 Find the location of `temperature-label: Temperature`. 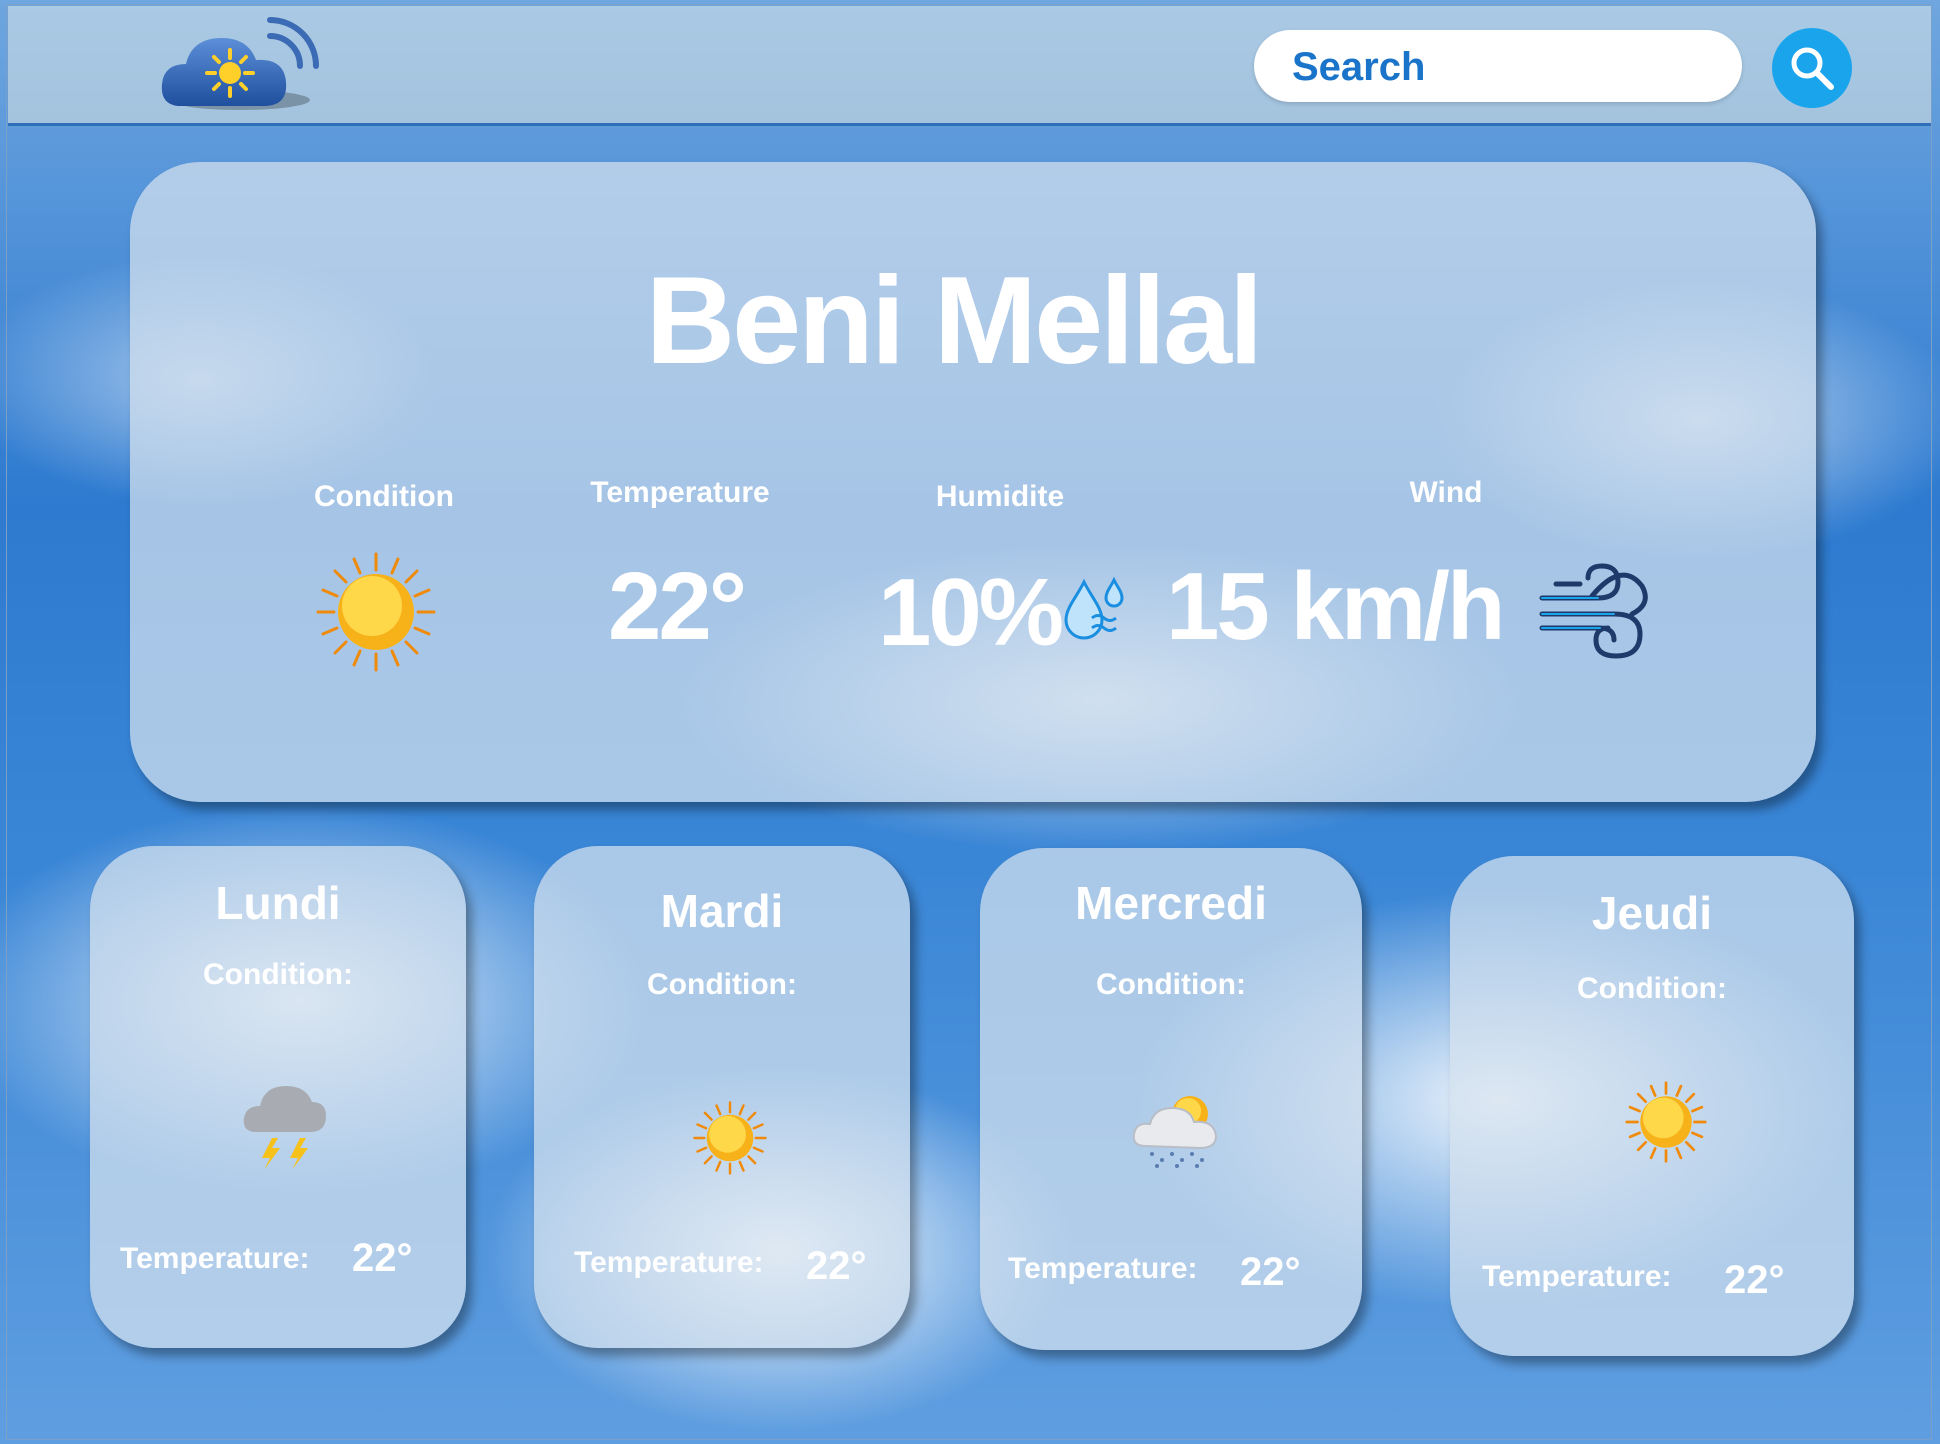

temperature-label: Temperature is located at coordinates (680, 492).